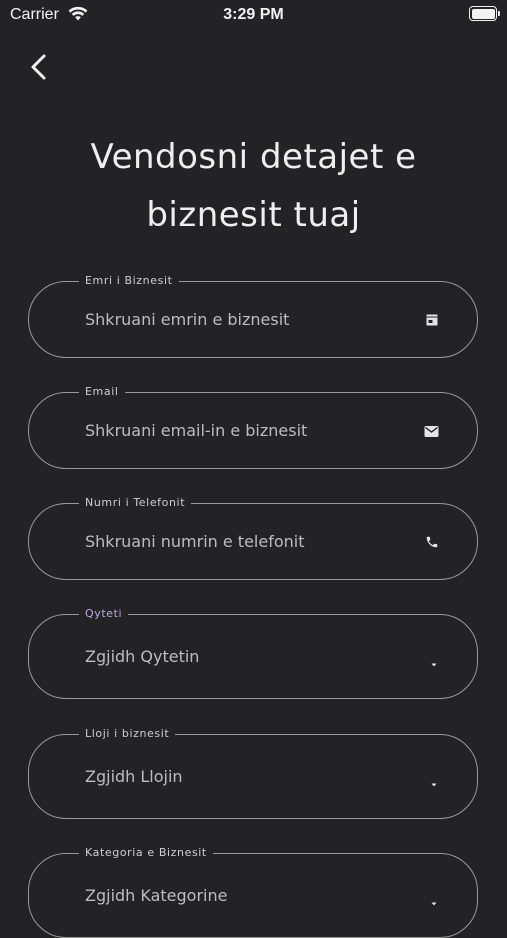  I want to click on clock: 3:29 PM, so click(253, 14).